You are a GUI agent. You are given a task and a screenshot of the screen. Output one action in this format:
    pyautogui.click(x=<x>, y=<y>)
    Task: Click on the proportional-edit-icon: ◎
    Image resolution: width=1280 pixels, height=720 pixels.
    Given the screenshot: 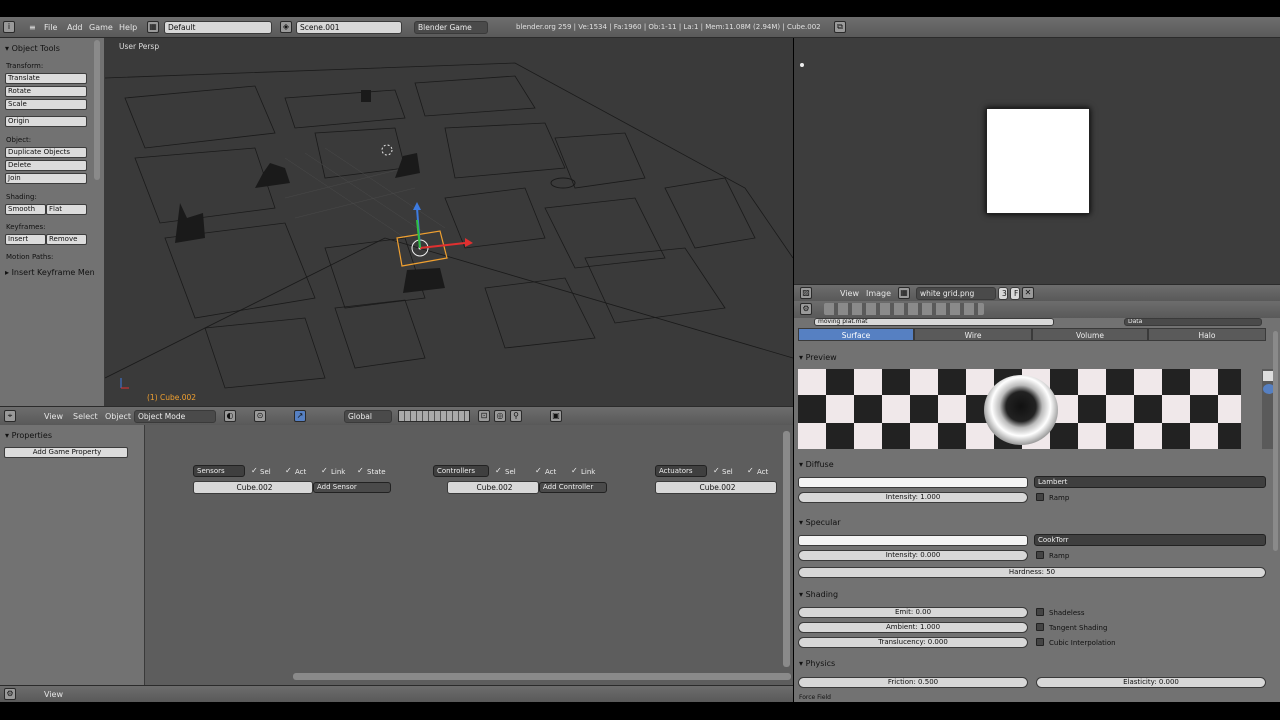 What is the action you would take?
    pyautogui.click(x=500, y=416)
    